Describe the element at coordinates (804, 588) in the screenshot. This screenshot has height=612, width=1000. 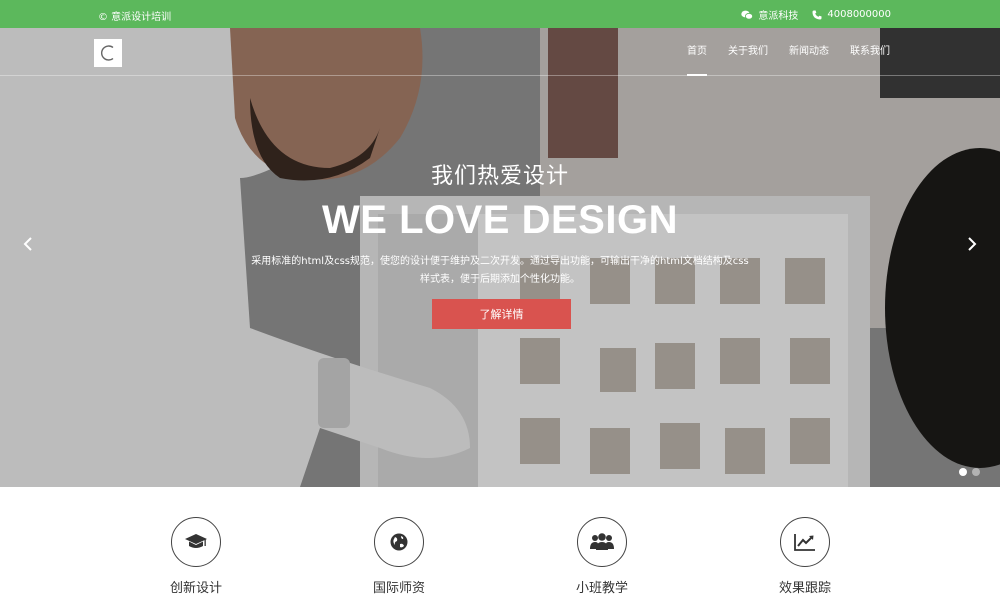
I see `feature-label: 效果跟踪` at that location.